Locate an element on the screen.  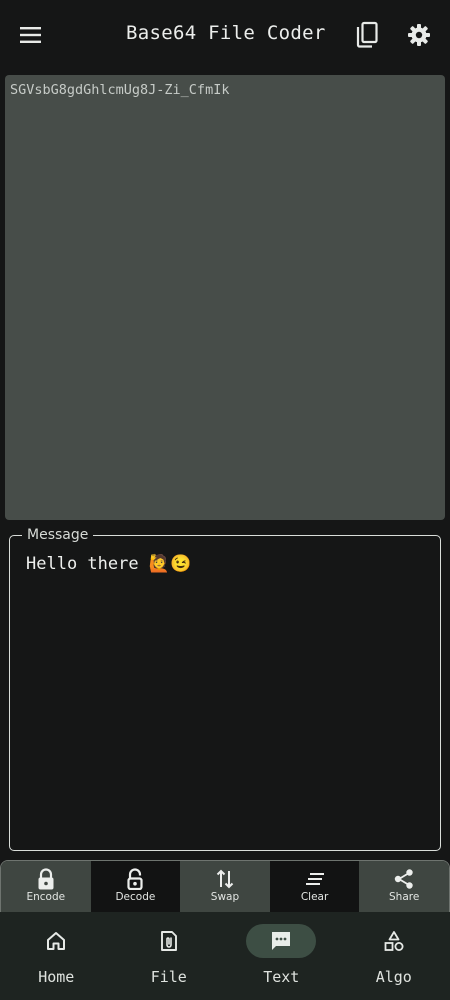
share-button: Share is located at coordinates (404, 886).